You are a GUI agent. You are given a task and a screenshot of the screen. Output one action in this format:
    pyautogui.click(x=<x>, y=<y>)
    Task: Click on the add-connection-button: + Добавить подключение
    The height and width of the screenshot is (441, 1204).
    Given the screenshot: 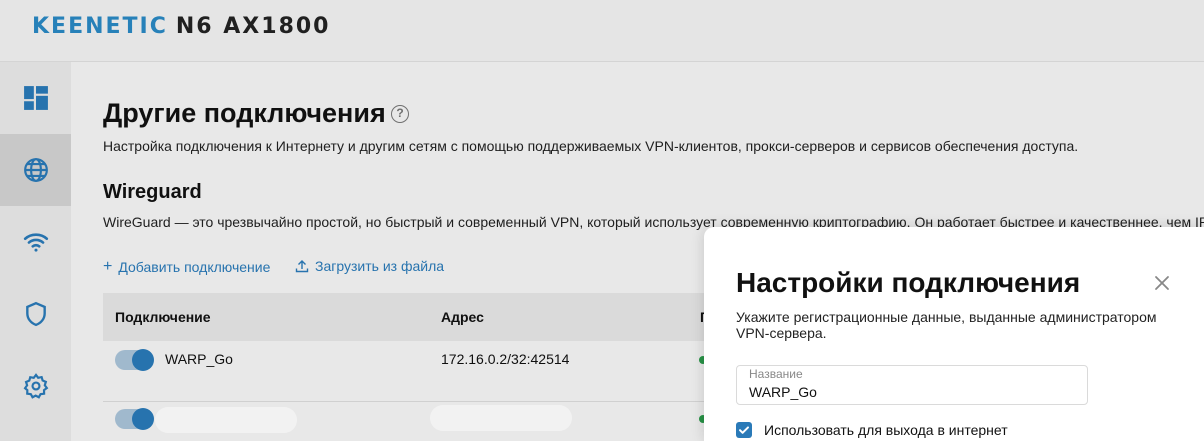 What is the action you would take?
    pyautogui.click(x=186, y=267)
    